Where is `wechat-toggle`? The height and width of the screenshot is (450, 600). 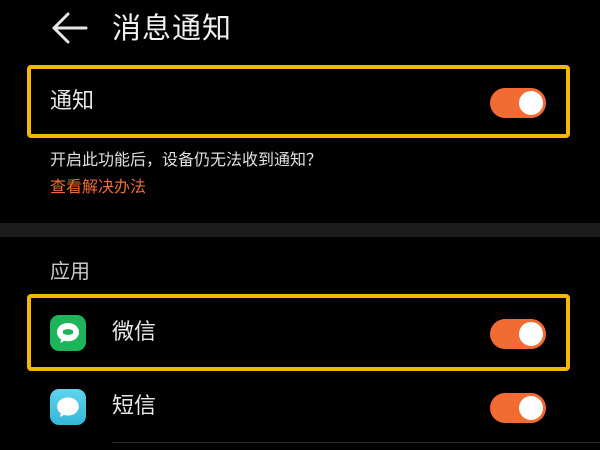 wechat-toggle is located at coordinates (518, 334).